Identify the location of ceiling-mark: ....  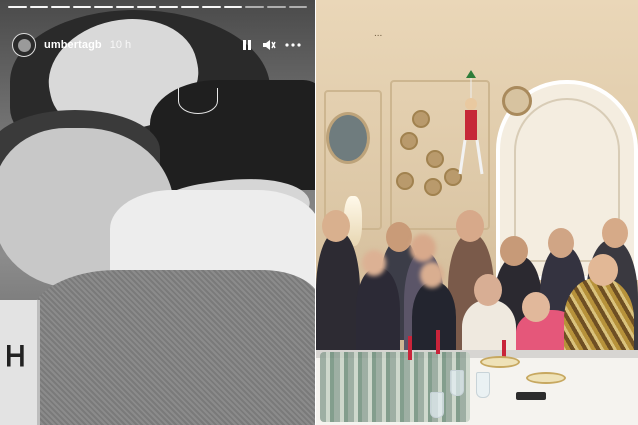
(378, 33).